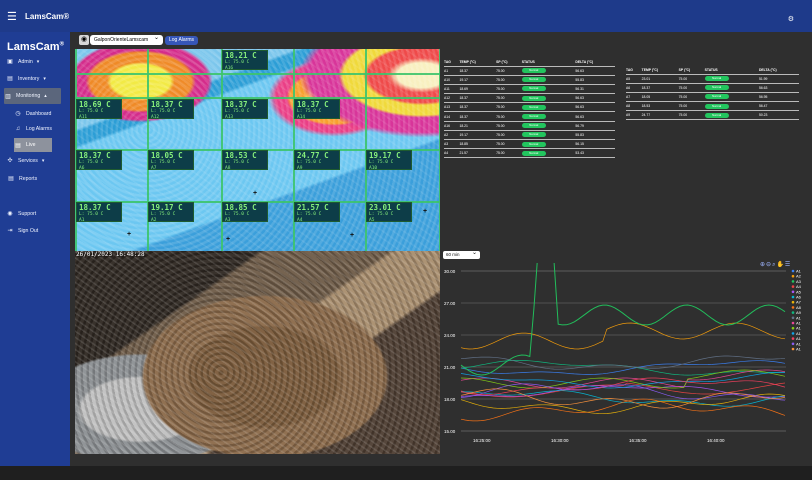  What do you see at coordinates (241, 207) in the screenshot?
I see `thermal-temperature: 18.85 C` at bounding box center [241, 207].